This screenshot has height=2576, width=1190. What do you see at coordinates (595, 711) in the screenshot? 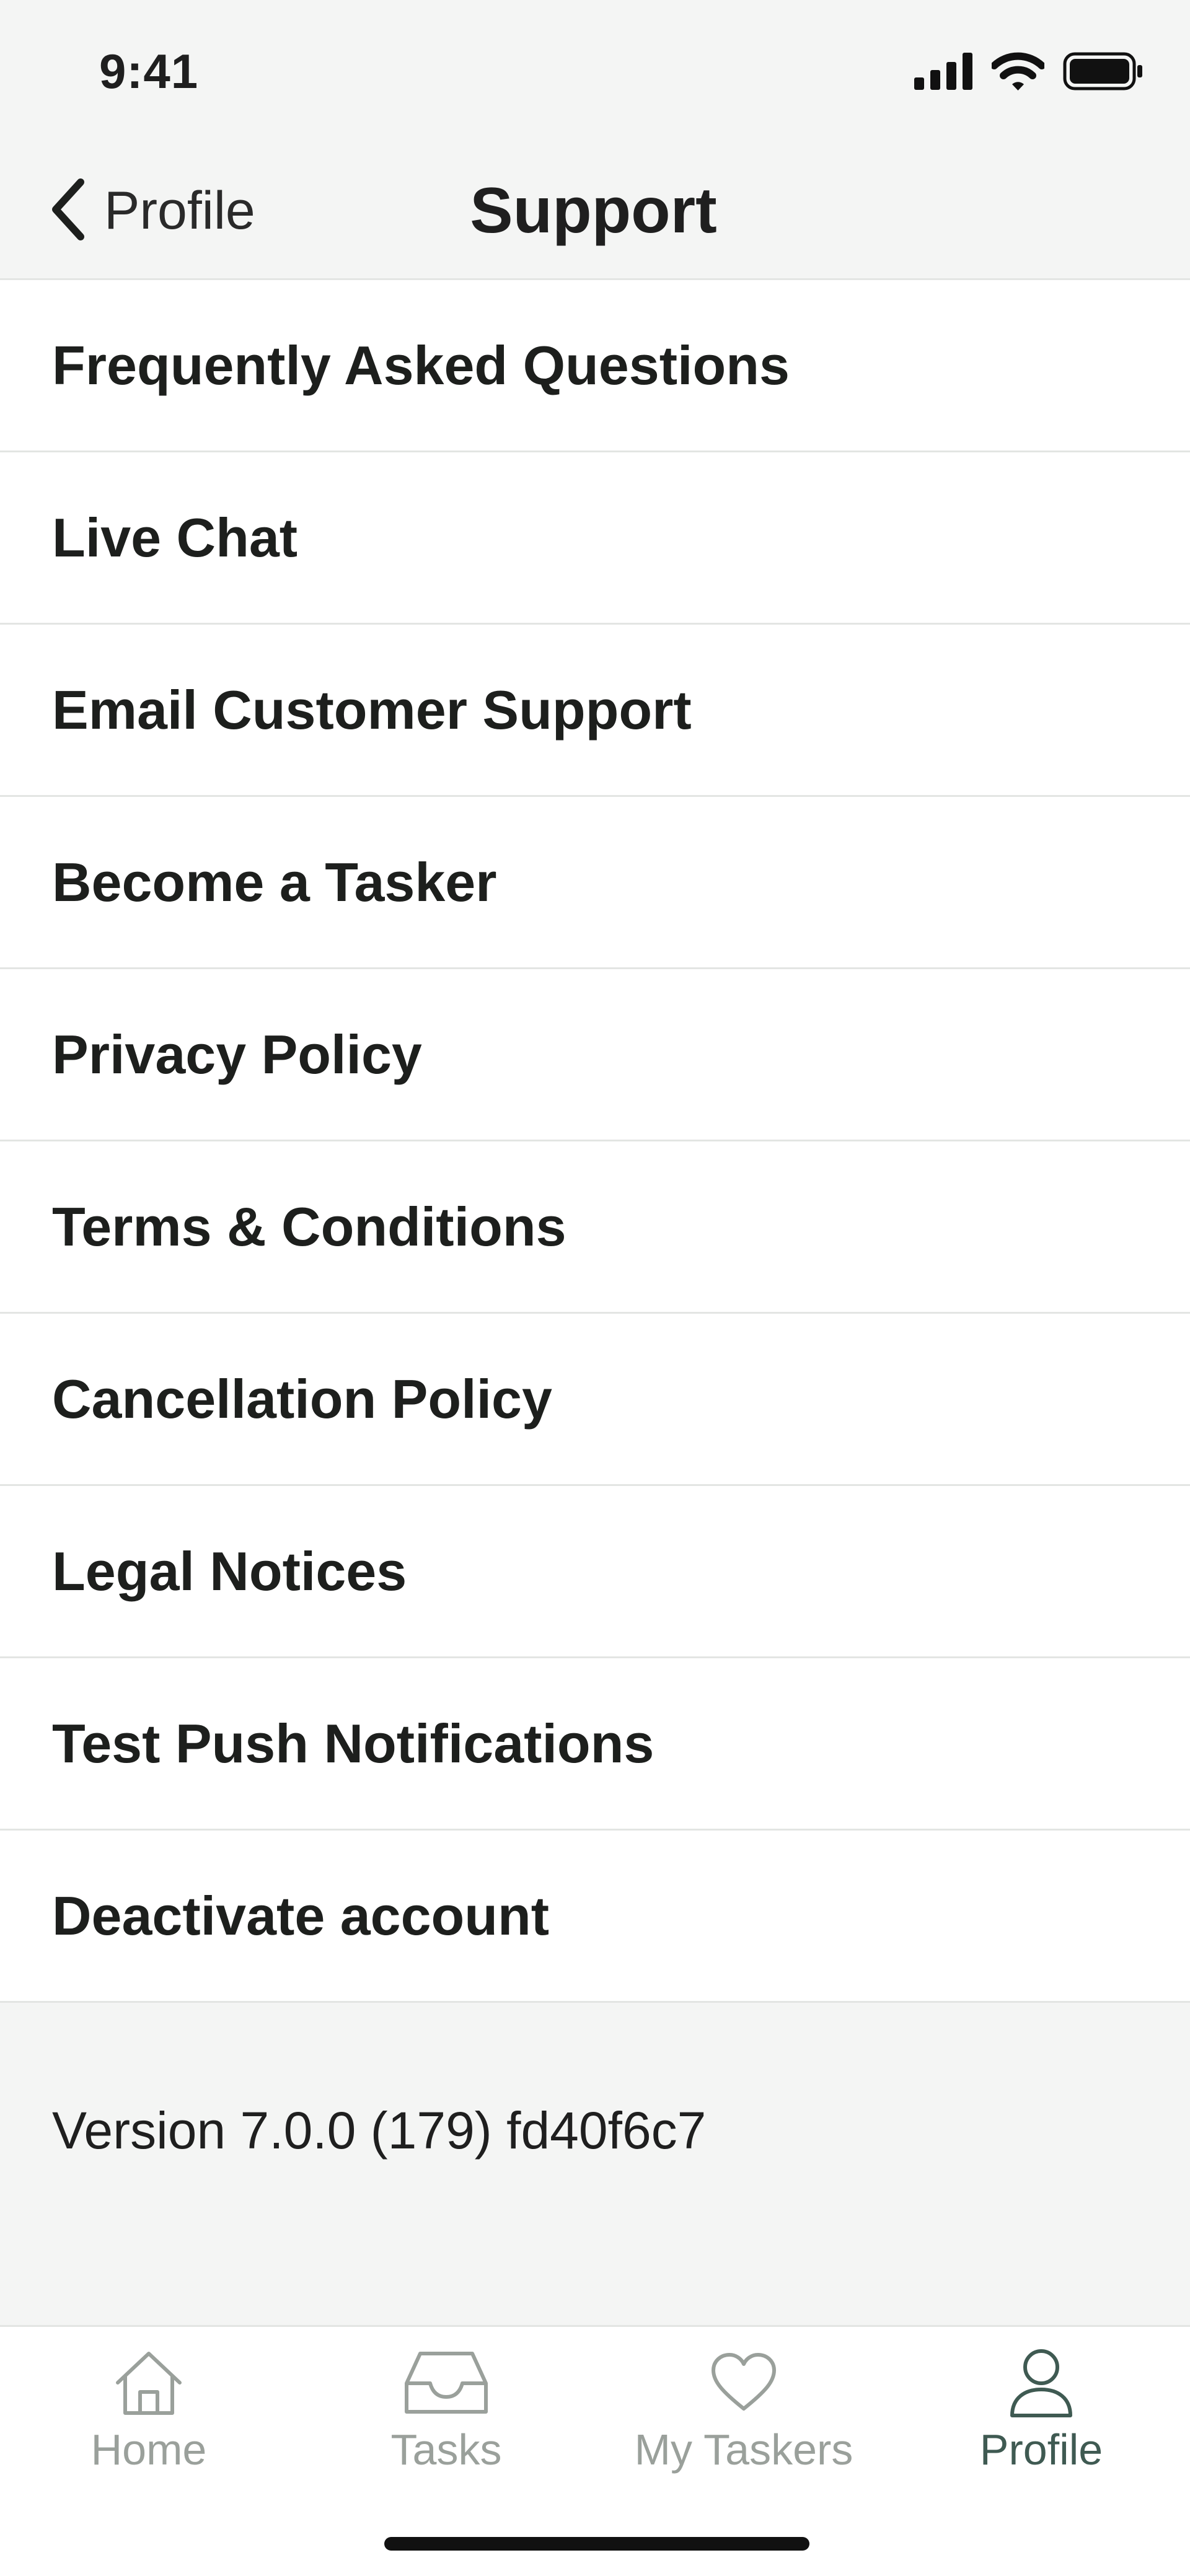
I see `menu-item-email-support: Email Customer Support` at bounding box center [595, 711].